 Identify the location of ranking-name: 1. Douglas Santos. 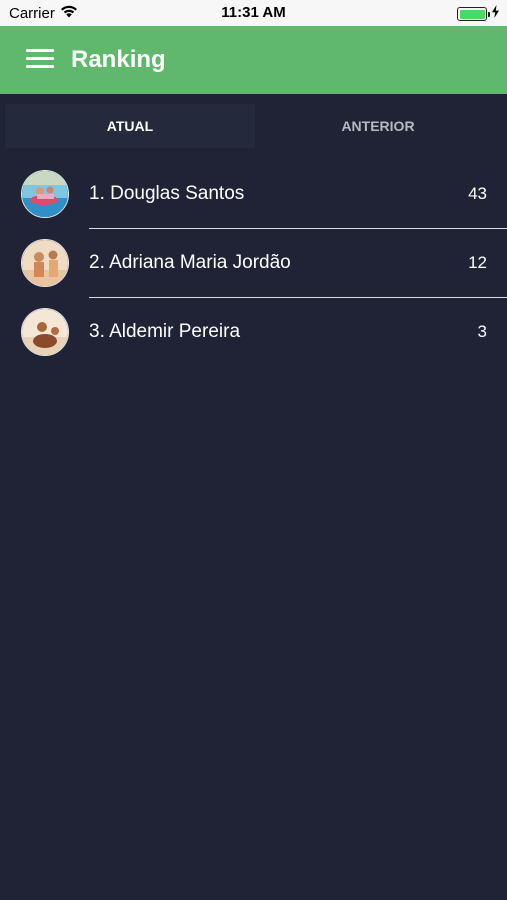
(167, 193).